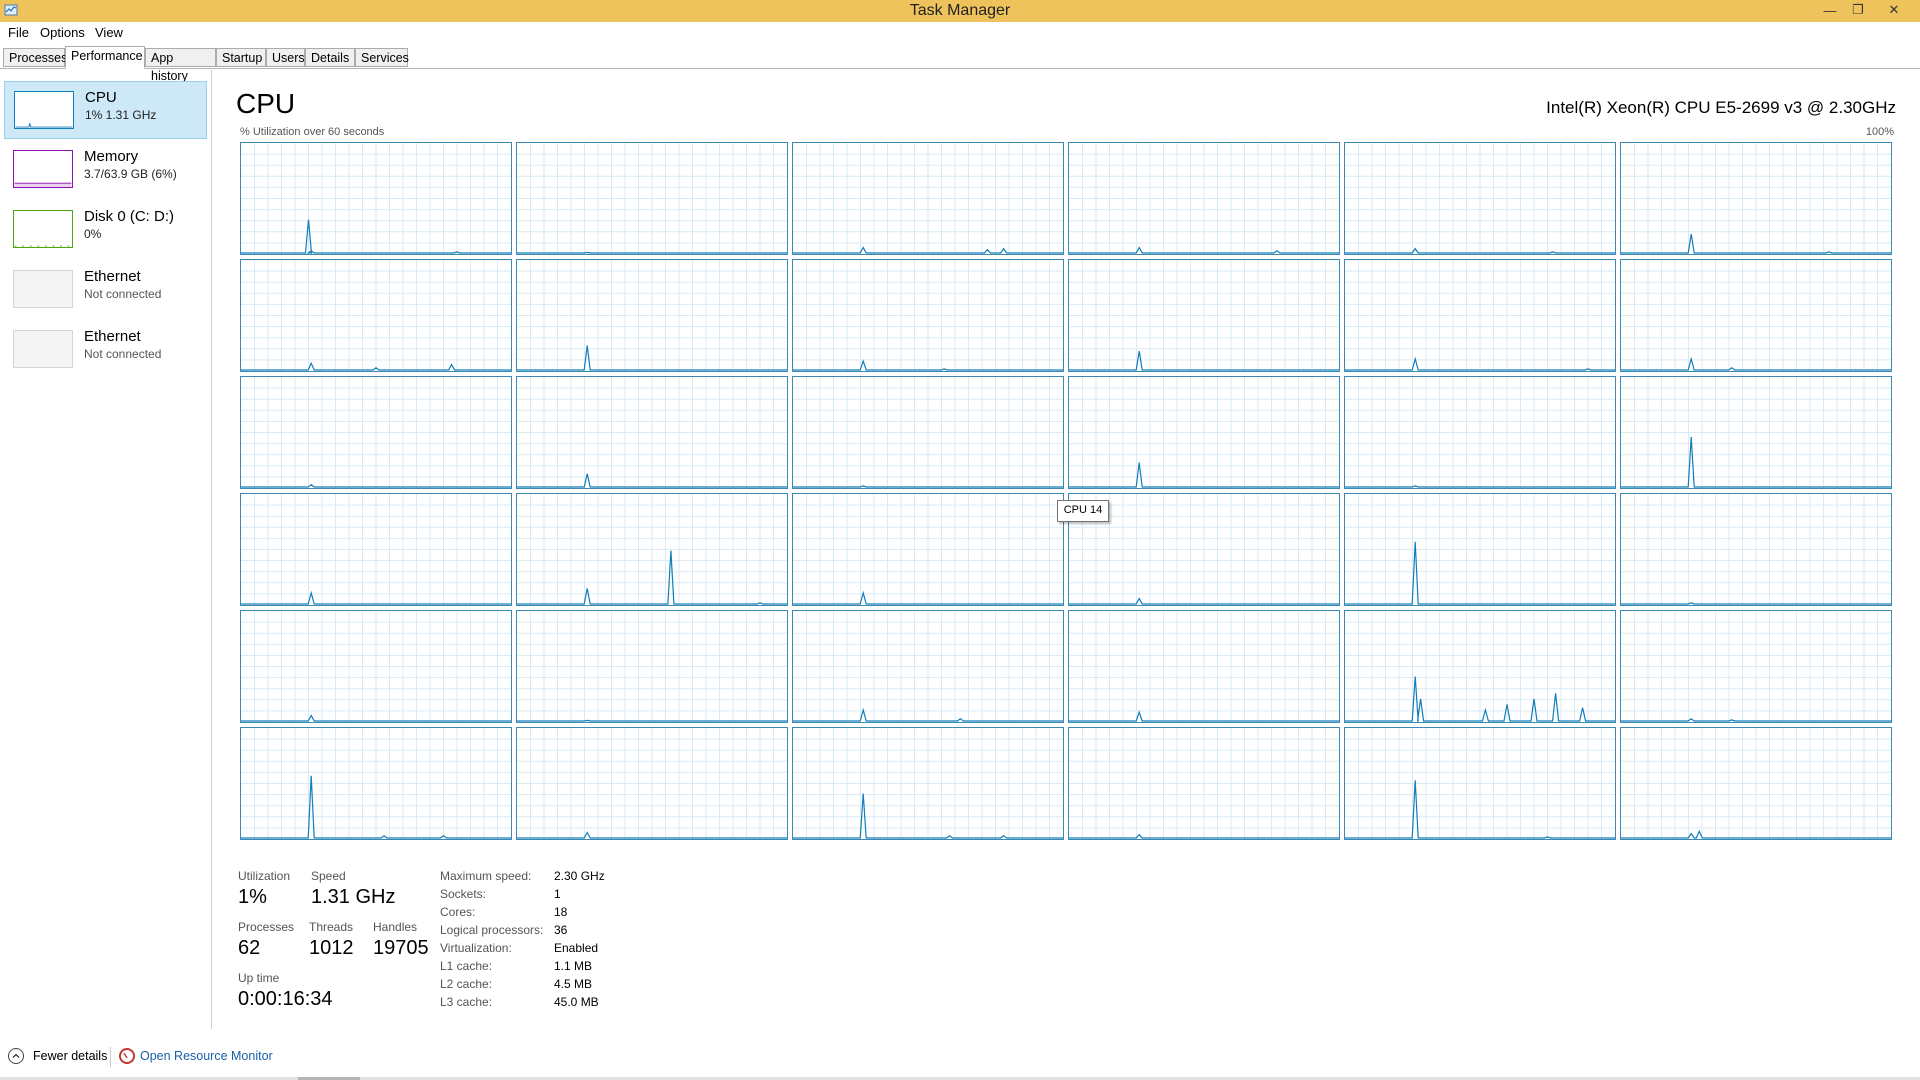  What do you see at coordinates (476, 948) in the screenshot?
I see `spec-label: Virtualization:` at bounding box center [476, 948].